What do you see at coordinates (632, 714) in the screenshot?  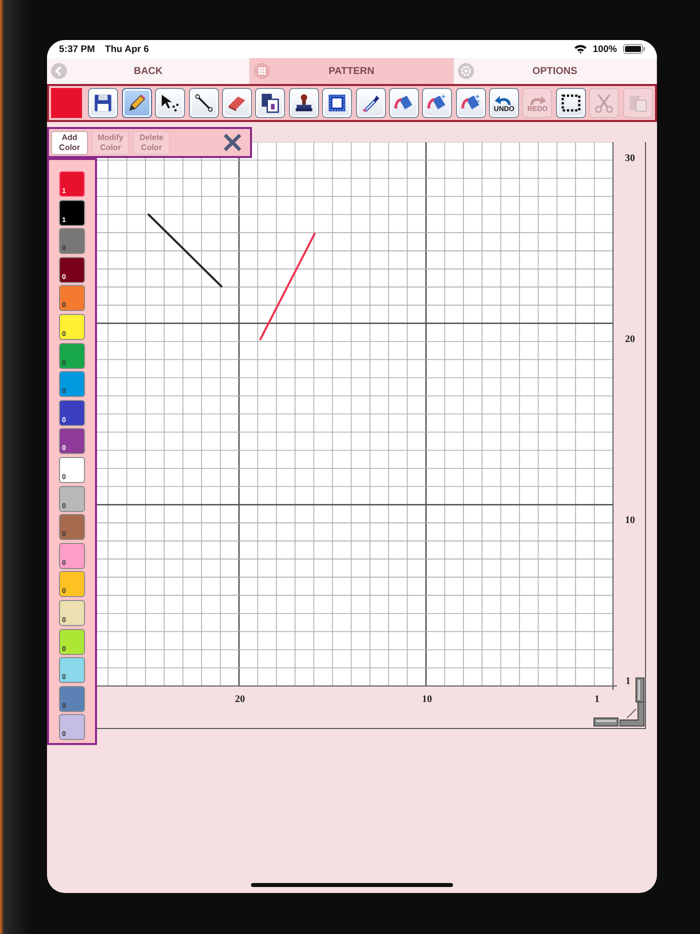 I see `corner-handle-icon` at bounding box center [632, 714].